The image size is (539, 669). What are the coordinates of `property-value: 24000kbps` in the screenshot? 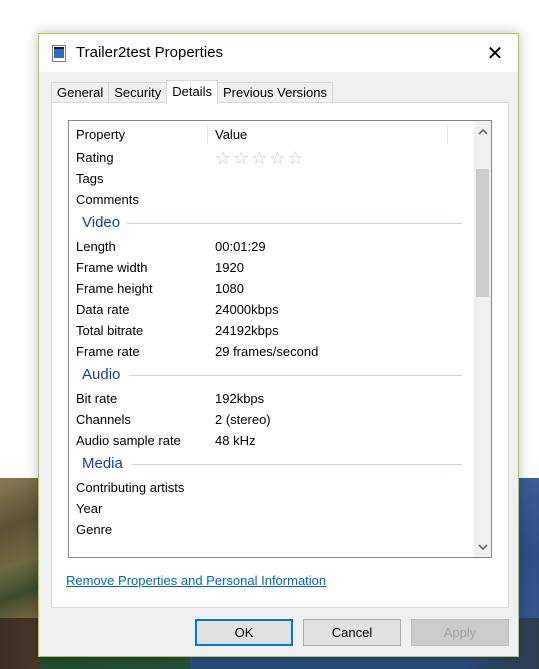 It's located at (247, 309).